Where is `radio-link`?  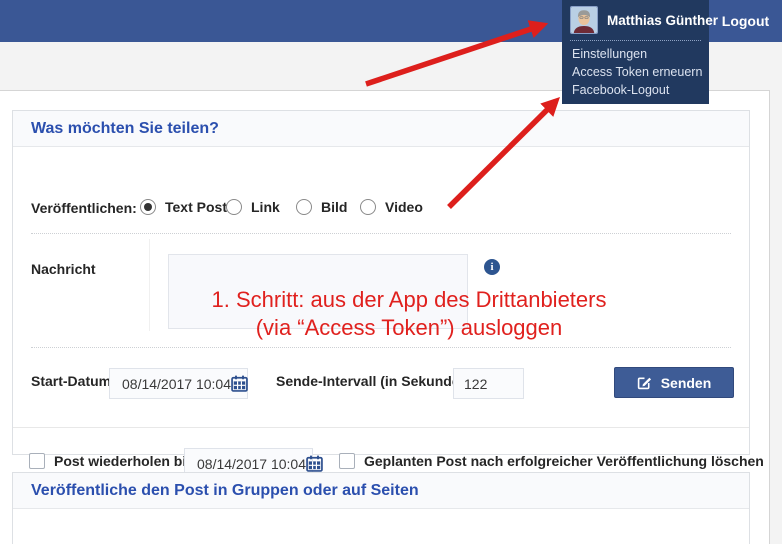 radio-link is located at coordinates (234, 207).